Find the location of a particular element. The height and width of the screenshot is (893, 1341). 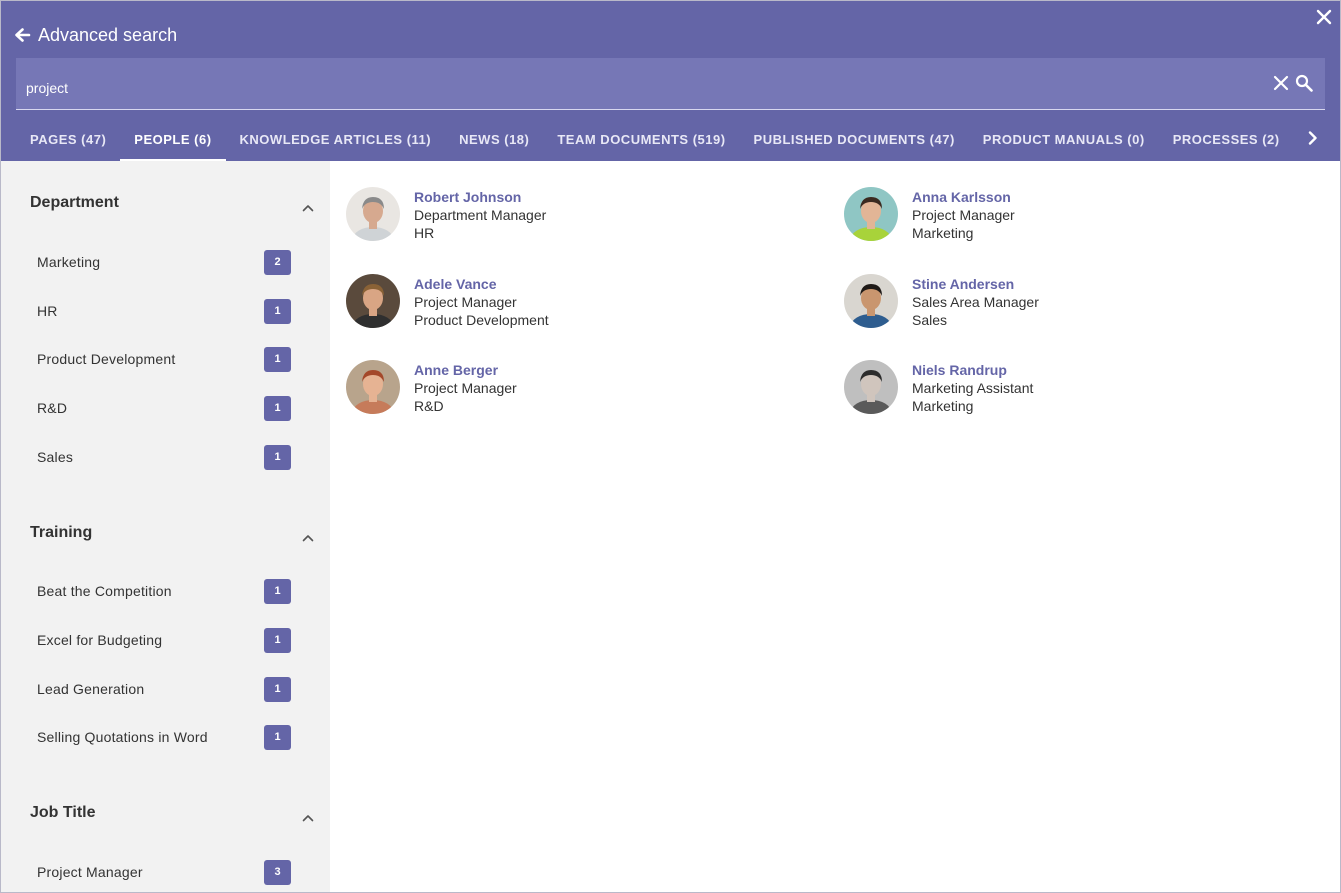

close-icon is located at coordinates (1324, 17).